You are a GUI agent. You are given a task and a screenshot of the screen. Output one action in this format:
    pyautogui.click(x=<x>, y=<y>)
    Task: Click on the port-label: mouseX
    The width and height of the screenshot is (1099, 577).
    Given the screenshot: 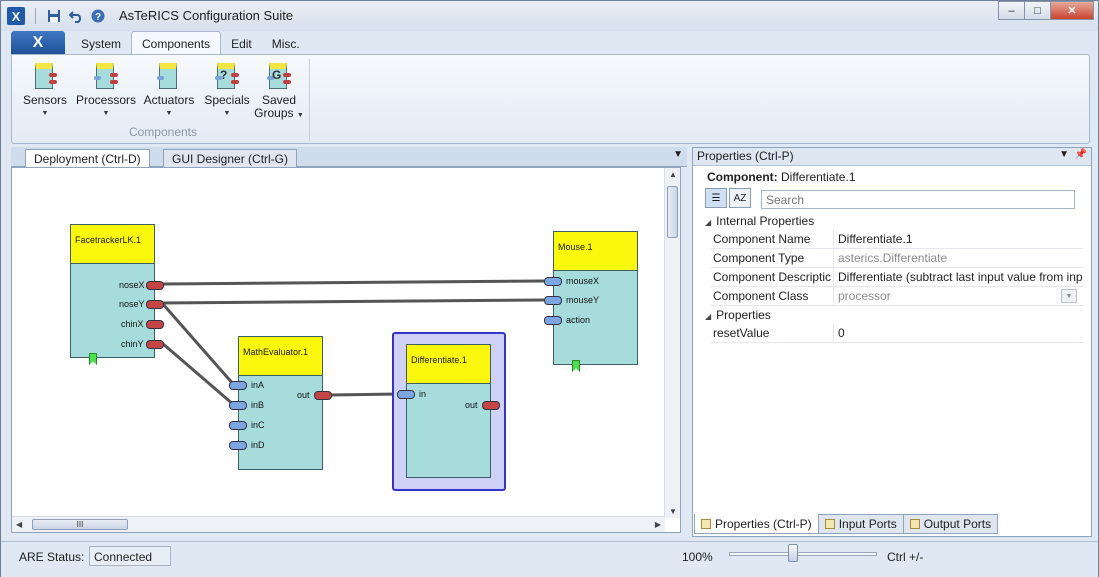 What is the action you would take?
    pyautogui.click(x=583, y=281)
    